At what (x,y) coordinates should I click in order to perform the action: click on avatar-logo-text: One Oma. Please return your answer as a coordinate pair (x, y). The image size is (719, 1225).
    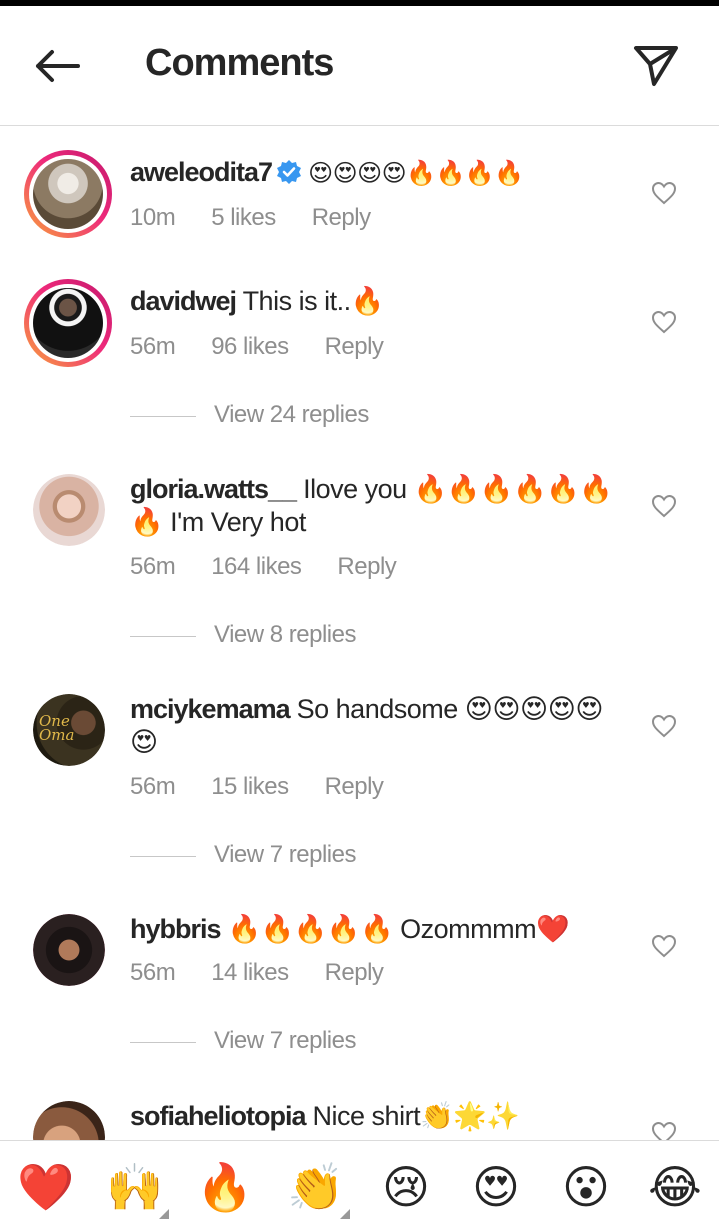
    Looking at the image, I should click on (57, 728).